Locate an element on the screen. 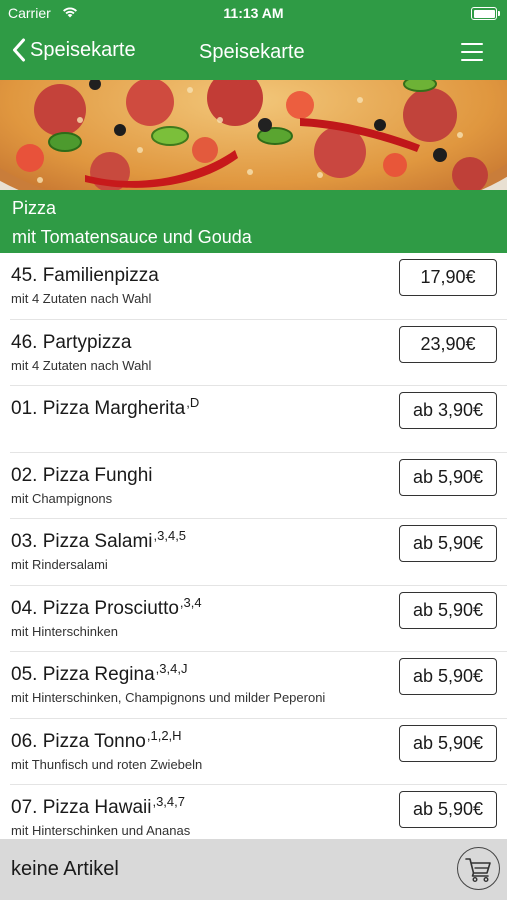 The height and width of the screenshot is (900, 507). menu-item-name: 46. Partypizza is located at coordinates (71, 342).